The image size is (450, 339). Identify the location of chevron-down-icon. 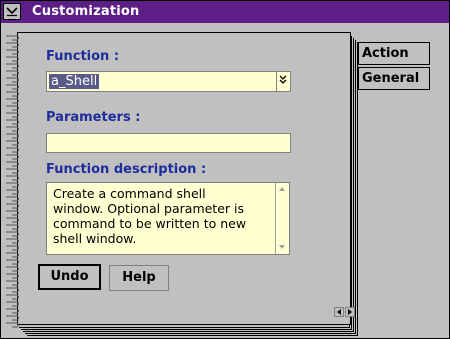
(12, 12).